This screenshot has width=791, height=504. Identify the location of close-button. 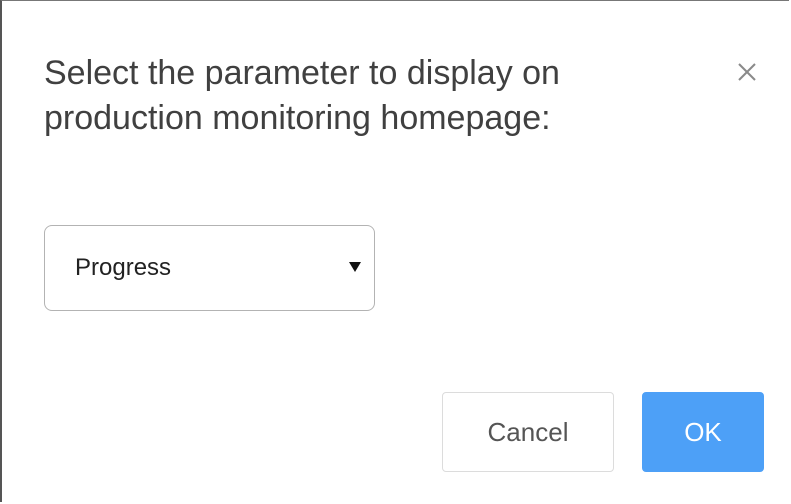
(747, 72).